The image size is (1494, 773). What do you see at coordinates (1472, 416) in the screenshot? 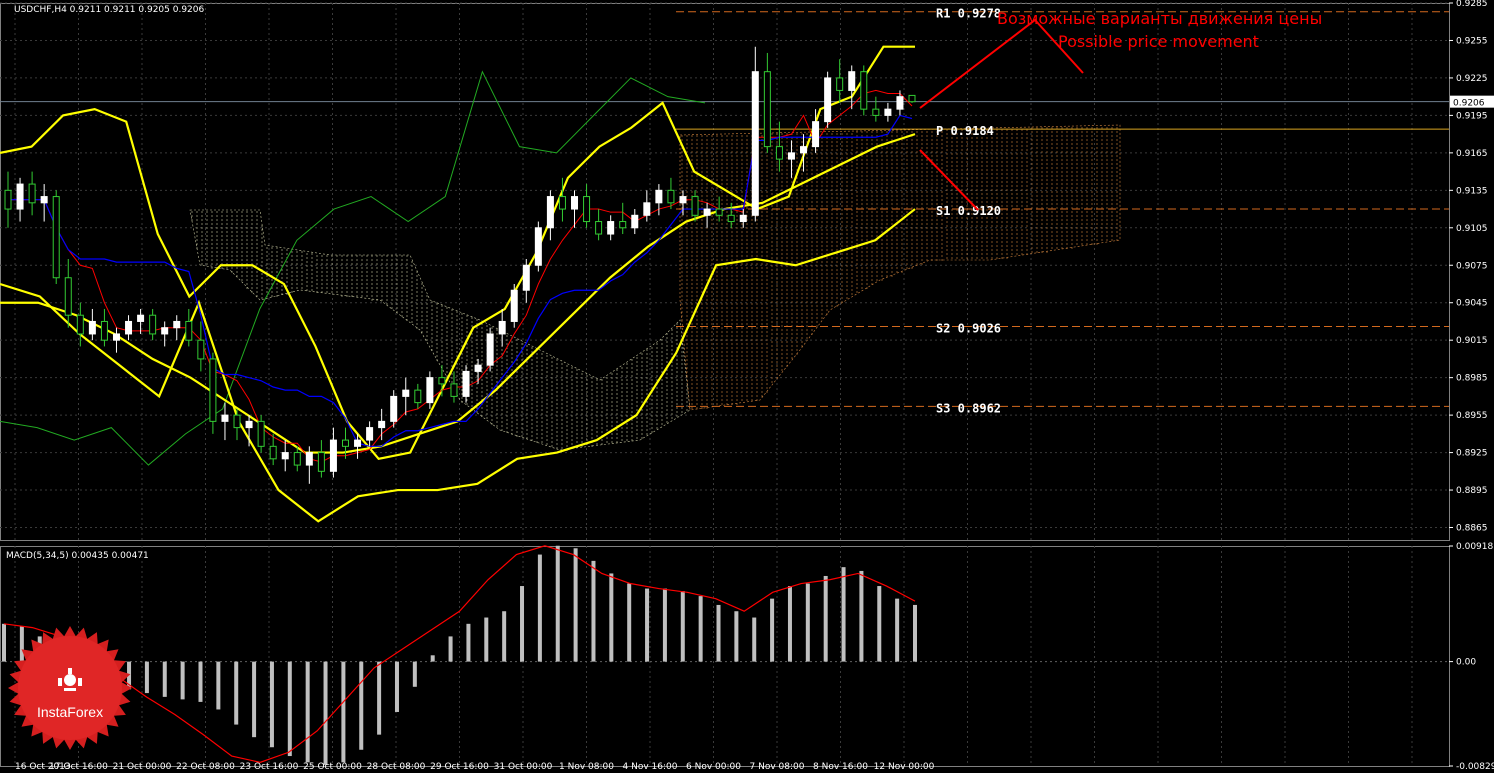
I see `y-tick-label: 0.8955` at bounding box center [1472, 416].